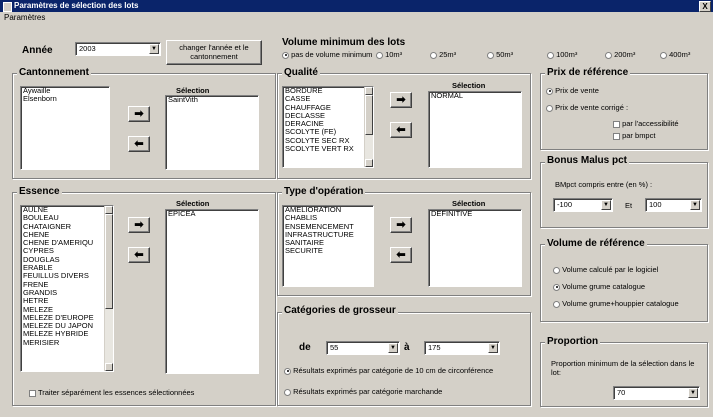 The image size is (713, 417). What do you see at coordinates (475, 248) in the screenshot?
I see `type-operation-selected-list: DEFINITIVE` at bounding box center [475, 248].